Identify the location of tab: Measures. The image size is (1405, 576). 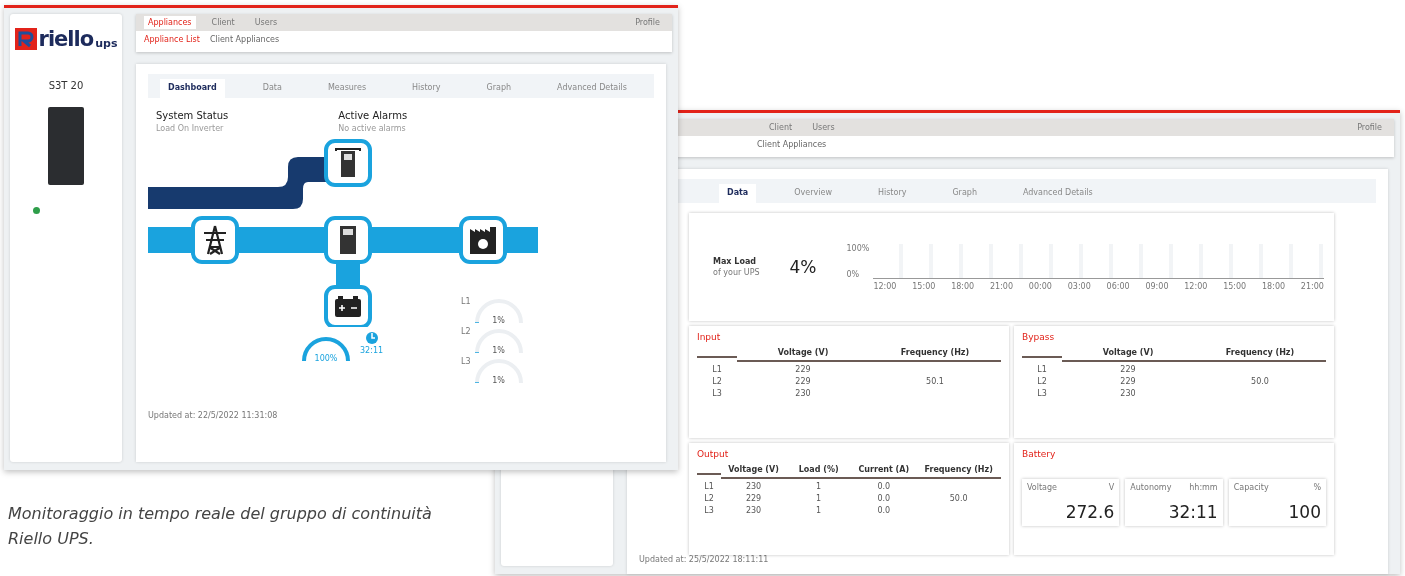
(347, 88).